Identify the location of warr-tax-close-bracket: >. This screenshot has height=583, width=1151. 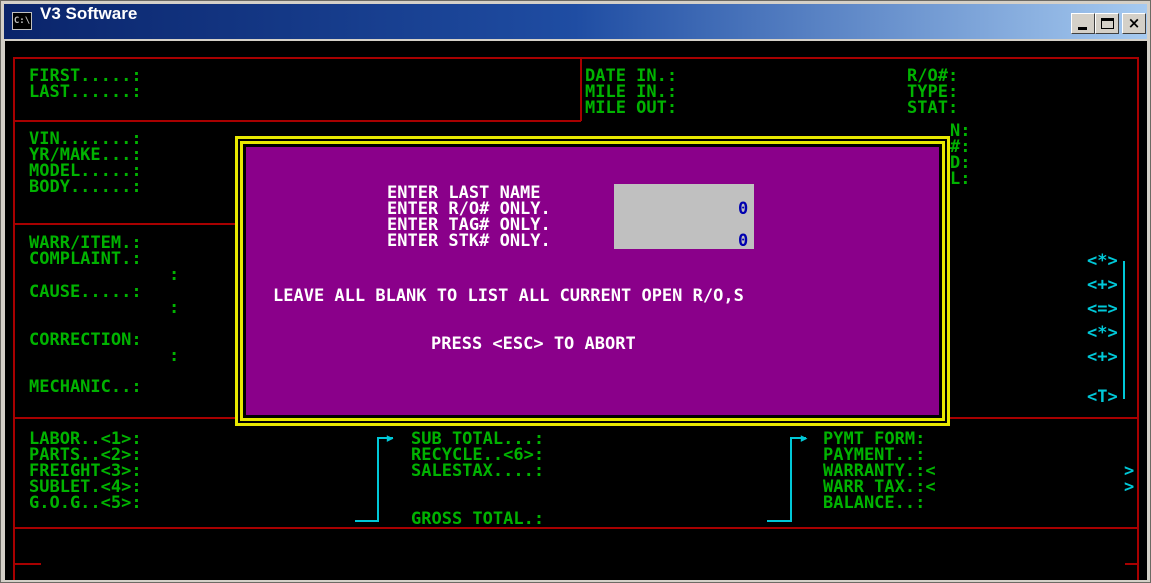
(1129, 487).